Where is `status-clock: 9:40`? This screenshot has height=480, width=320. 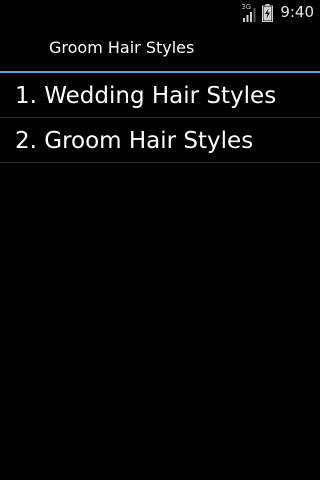 status-clock: 9:40 is located at coordinates (297, 12).